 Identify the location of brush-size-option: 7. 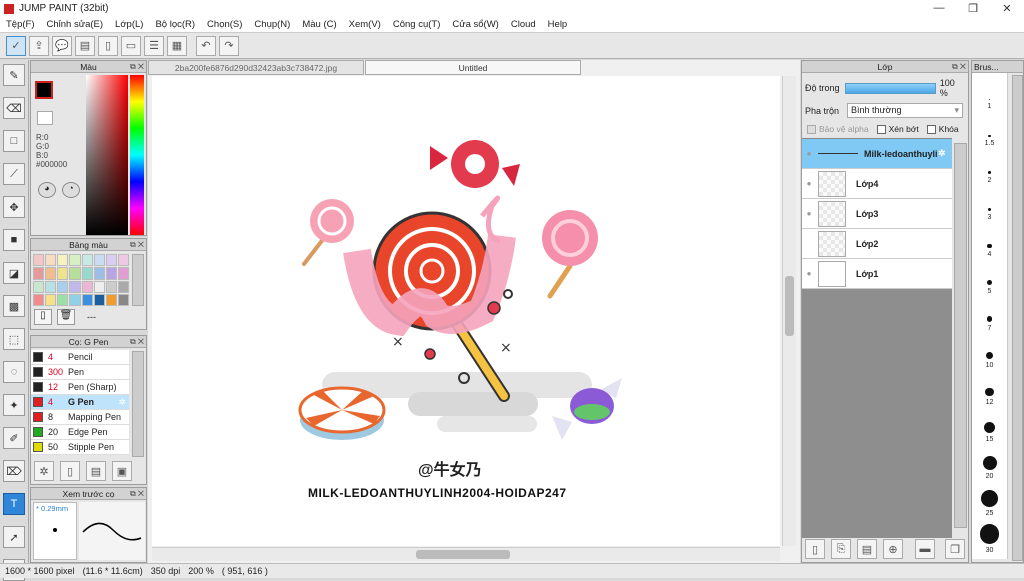
(989, 313).